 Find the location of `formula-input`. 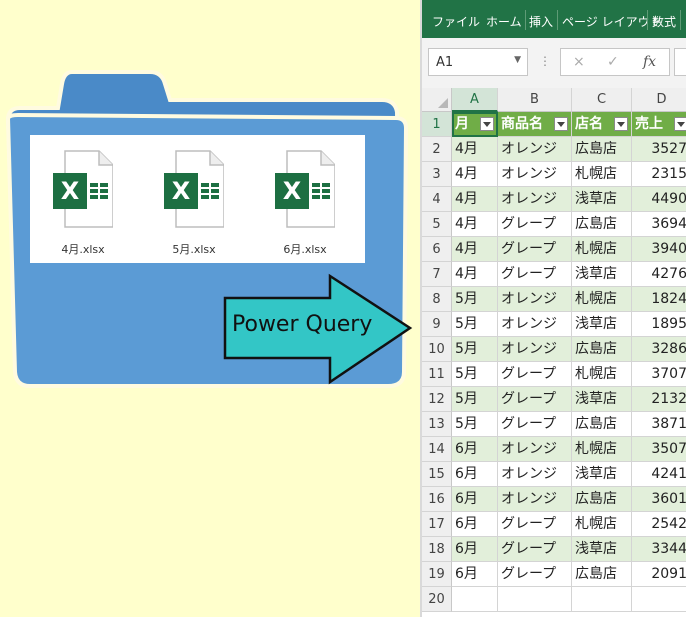

formula-input is located at coordinates (680, 62).